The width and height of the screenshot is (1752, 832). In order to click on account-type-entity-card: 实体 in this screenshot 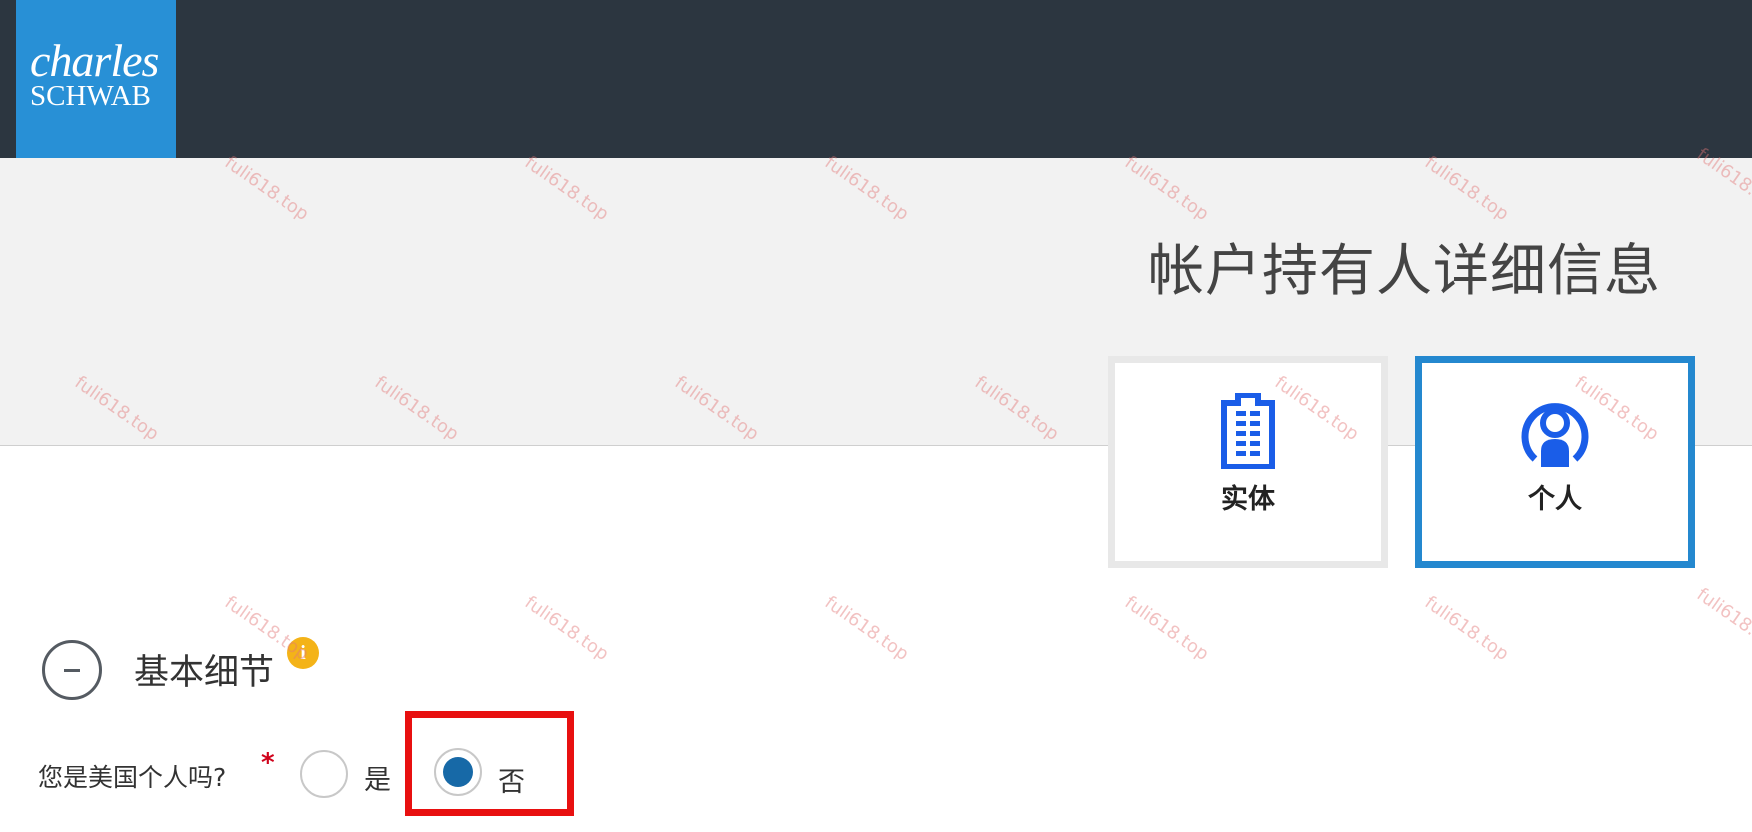, I will do `click(1248, 462)`.